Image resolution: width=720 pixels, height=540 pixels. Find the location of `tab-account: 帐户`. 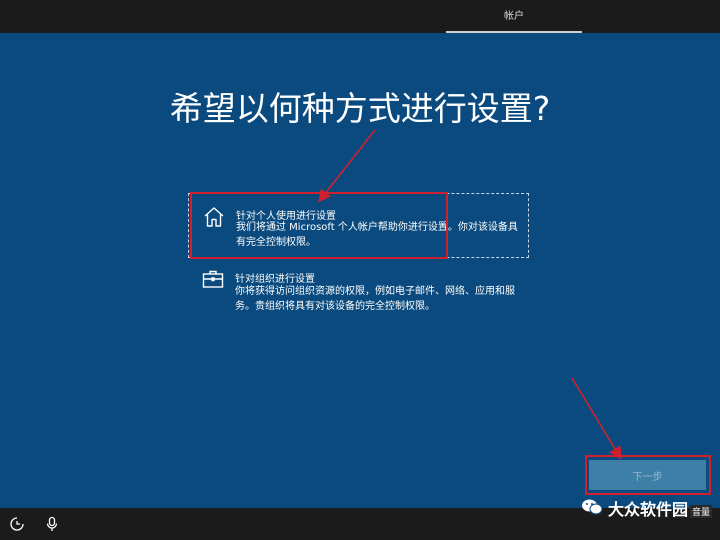

tab-account: 帐户 is located at coordinates (514, 16).